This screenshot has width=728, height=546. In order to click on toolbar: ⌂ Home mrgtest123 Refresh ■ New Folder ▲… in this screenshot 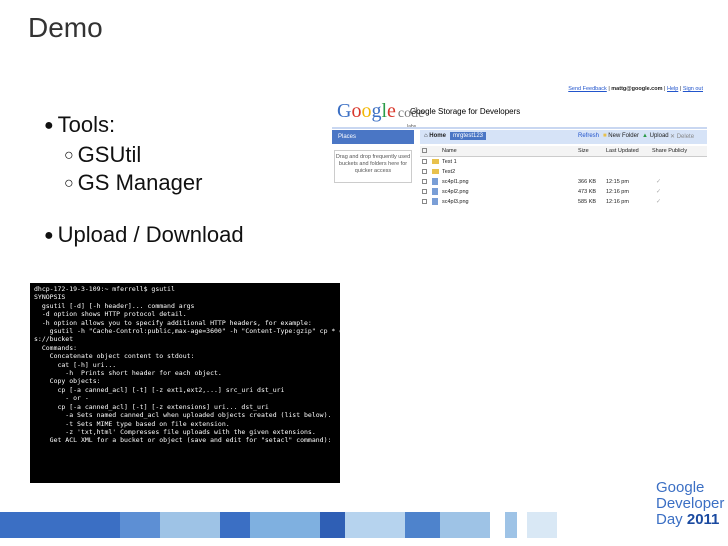, I will do `click(563, 137)`.